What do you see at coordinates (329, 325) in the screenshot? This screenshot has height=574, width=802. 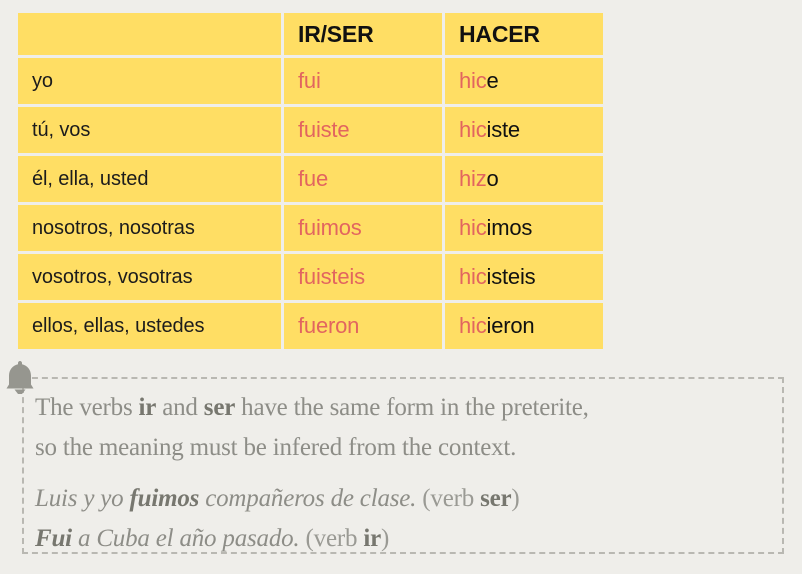 I see `verb-stem: fueron` at bounding box center [329, 325].